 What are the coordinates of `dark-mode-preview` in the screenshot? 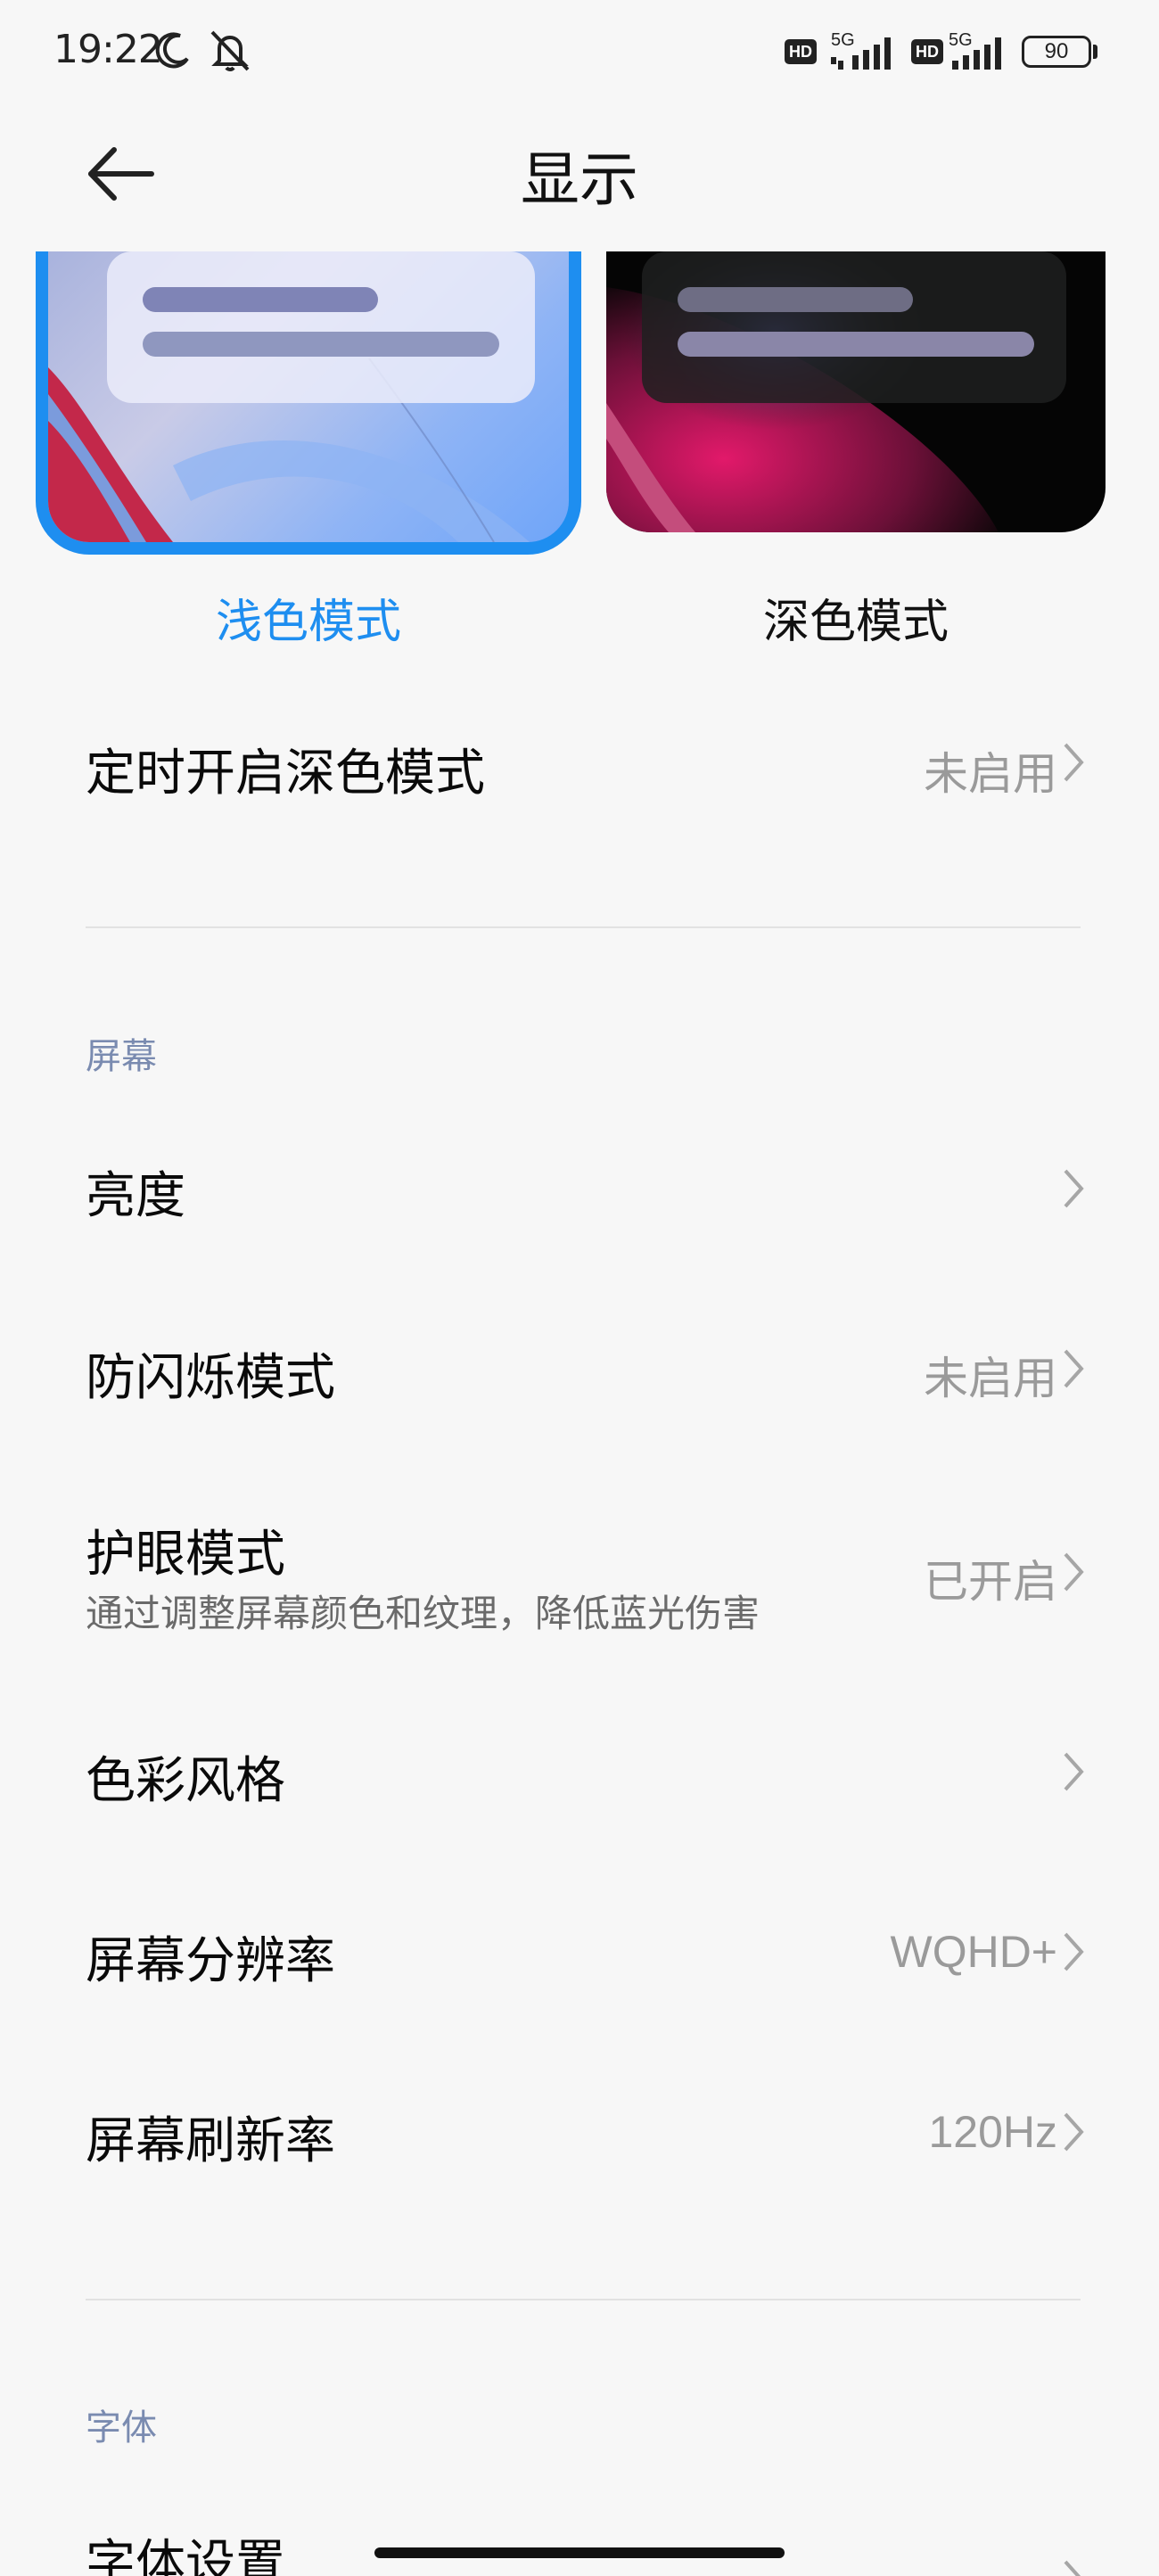 It's located at (856, 391).